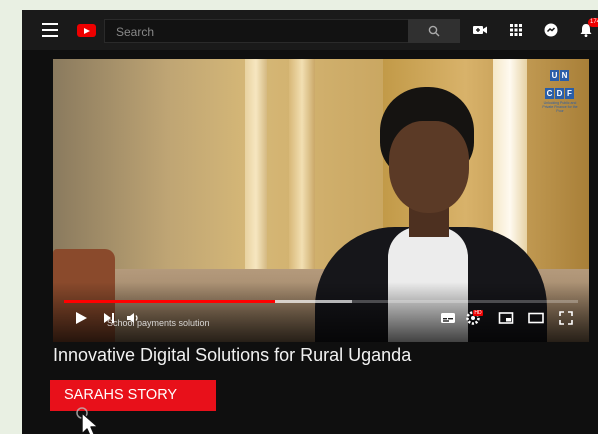 Image resolution: width=598 pixels, height=434 pixels. I want to click on top-bar: Search 174, so click(310, 30).